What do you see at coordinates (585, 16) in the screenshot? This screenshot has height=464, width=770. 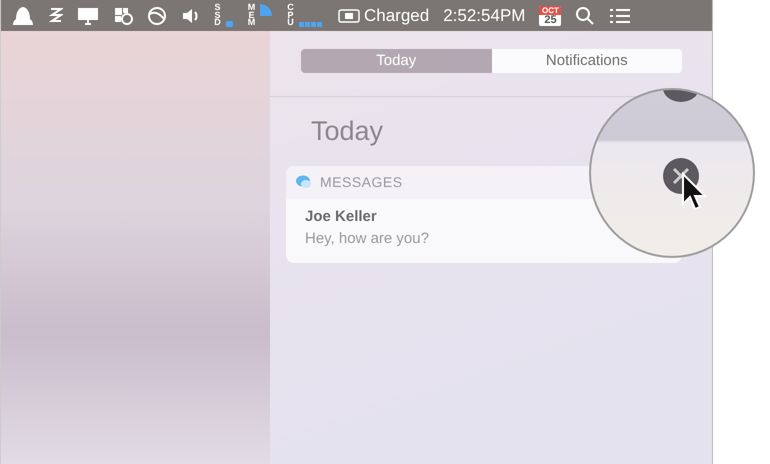 I see `search-icon` at bounding box center [585, 16].